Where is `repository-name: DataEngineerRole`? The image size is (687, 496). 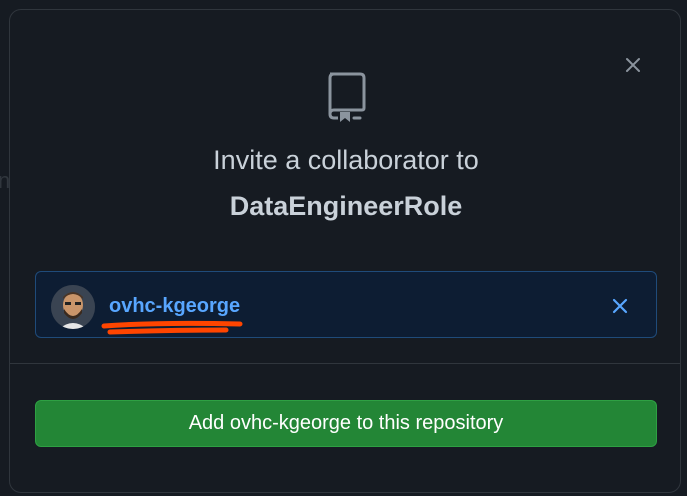 repository-name: DataEngineerRole is located at coordinates (346, 206).